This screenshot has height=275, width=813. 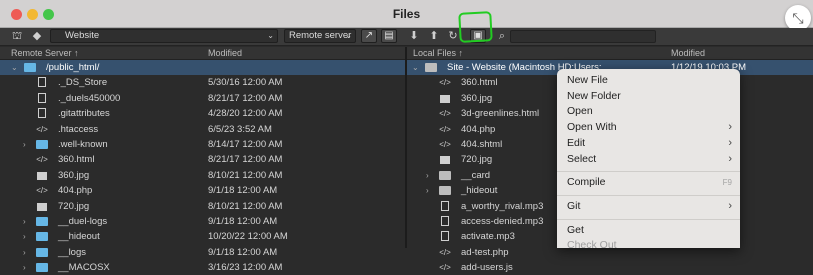 What do you see at coordinates (202, 159) in the screenshot?
I see `file-row: </> 360.html 8/21/17 12:00 AM` at bounding box center [202, 159].